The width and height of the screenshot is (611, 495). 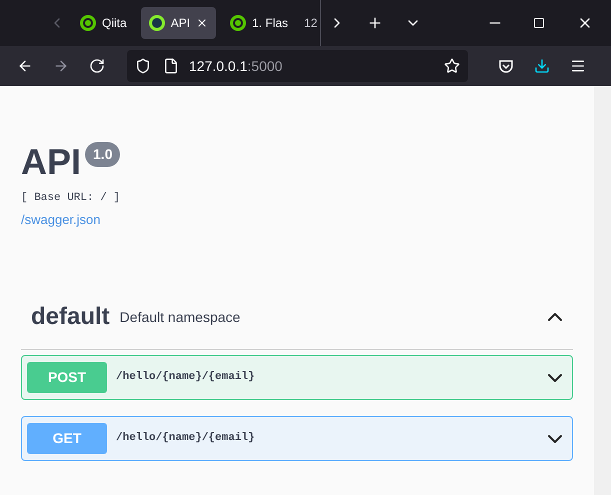 What do you see at coordinates (51, 162) in the screenshot?
I see `api-title: API` at bounding box center [51, 162].